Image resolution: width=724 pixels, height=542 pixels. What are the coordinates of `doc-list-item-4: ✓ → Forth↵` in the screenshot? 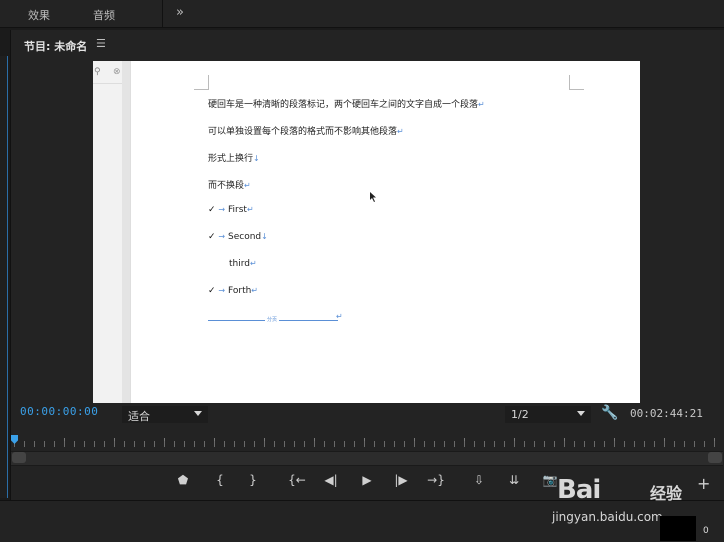 It's located at (233, 291).